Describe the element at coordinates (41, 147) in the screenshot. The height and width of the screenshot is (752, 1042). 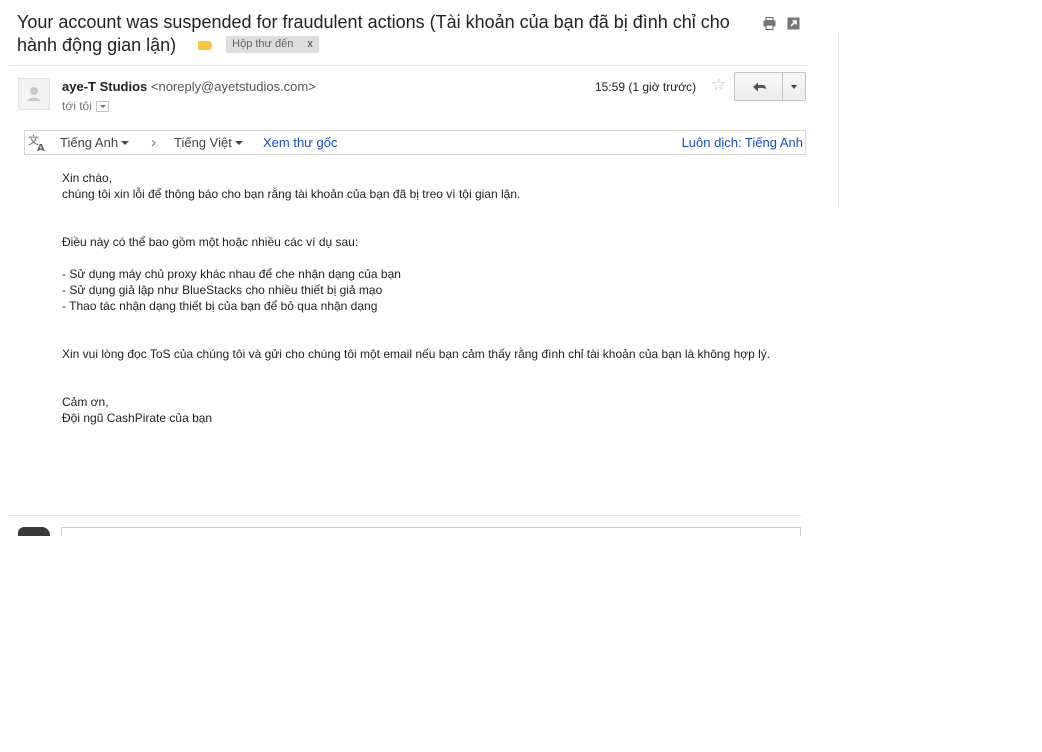
I see `svg-text: A` at that location.